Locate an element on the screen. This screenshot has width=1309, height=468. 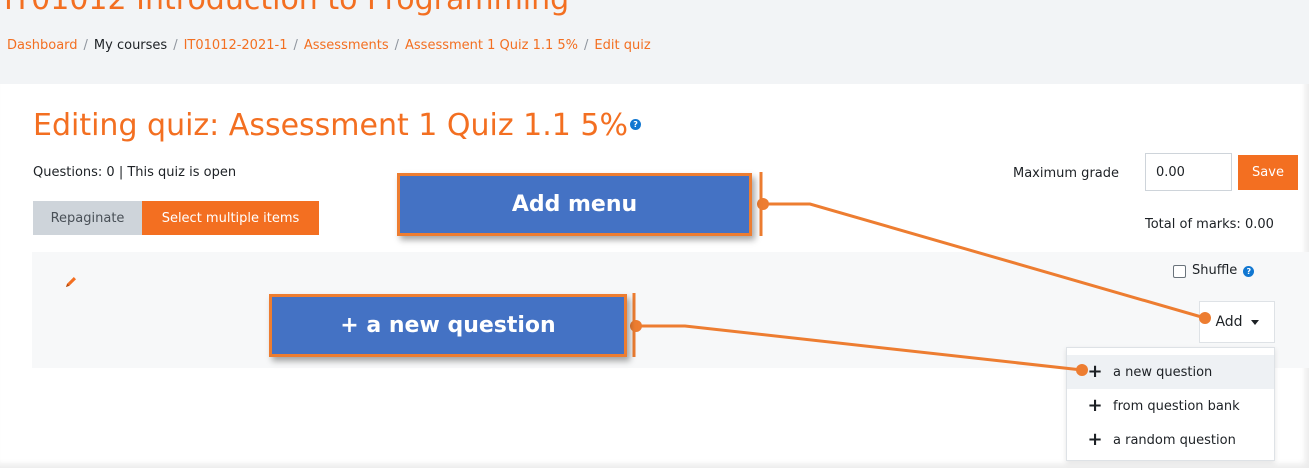
select-multiple-button: Select multiple items is located at coordinates (230, 218).